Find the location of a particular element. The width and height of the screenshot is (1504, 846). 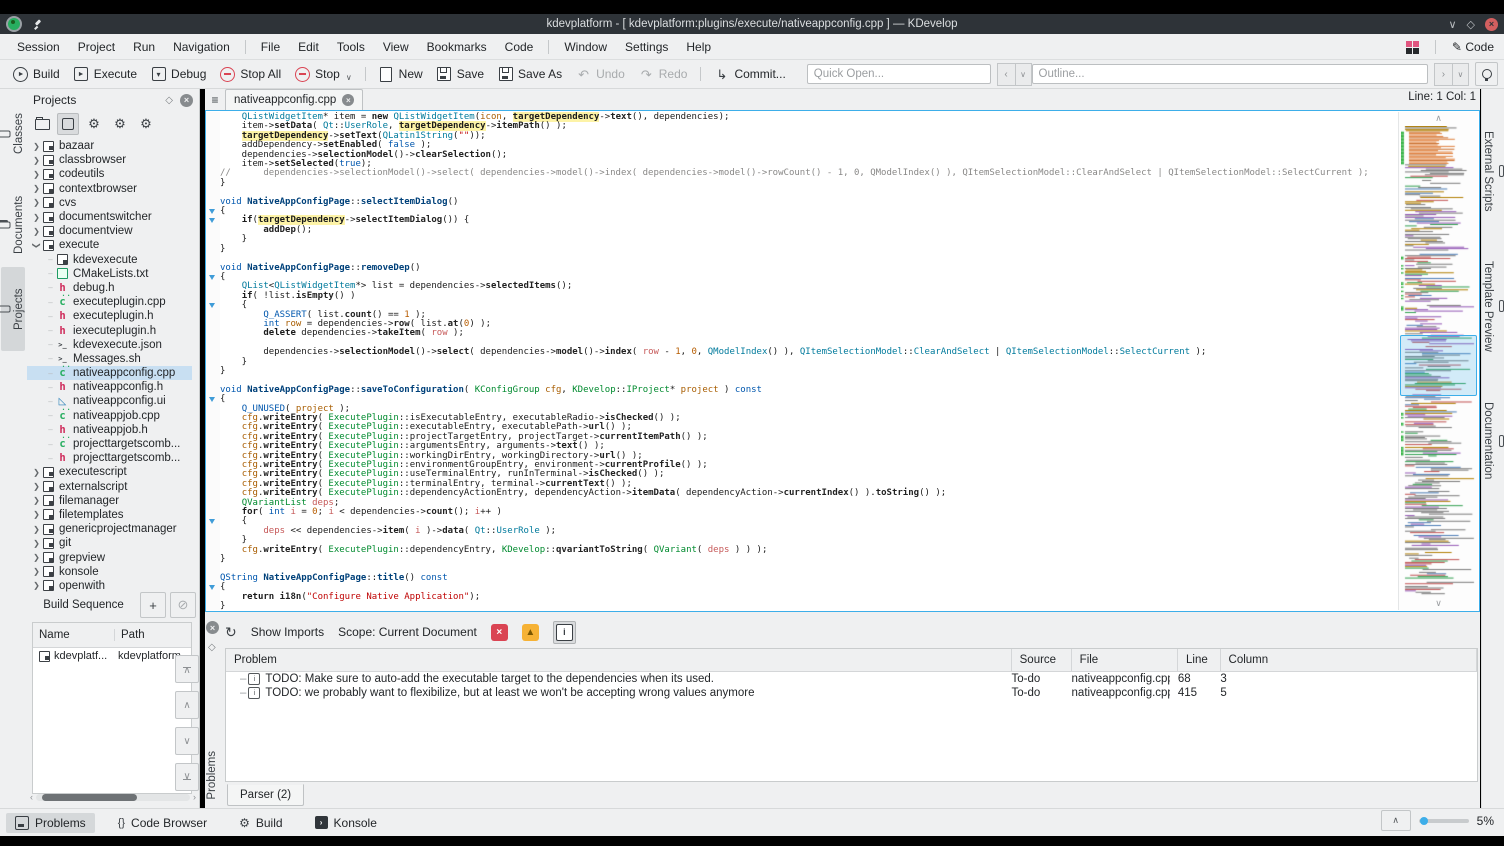

area-switcher-icon is located at coordinates (1412, 47).